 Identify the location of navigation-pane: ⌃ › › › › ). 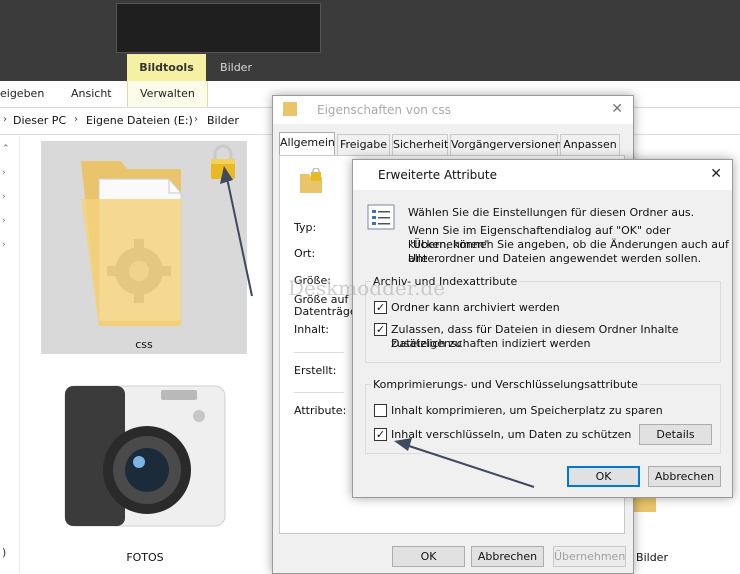
(10, 355).